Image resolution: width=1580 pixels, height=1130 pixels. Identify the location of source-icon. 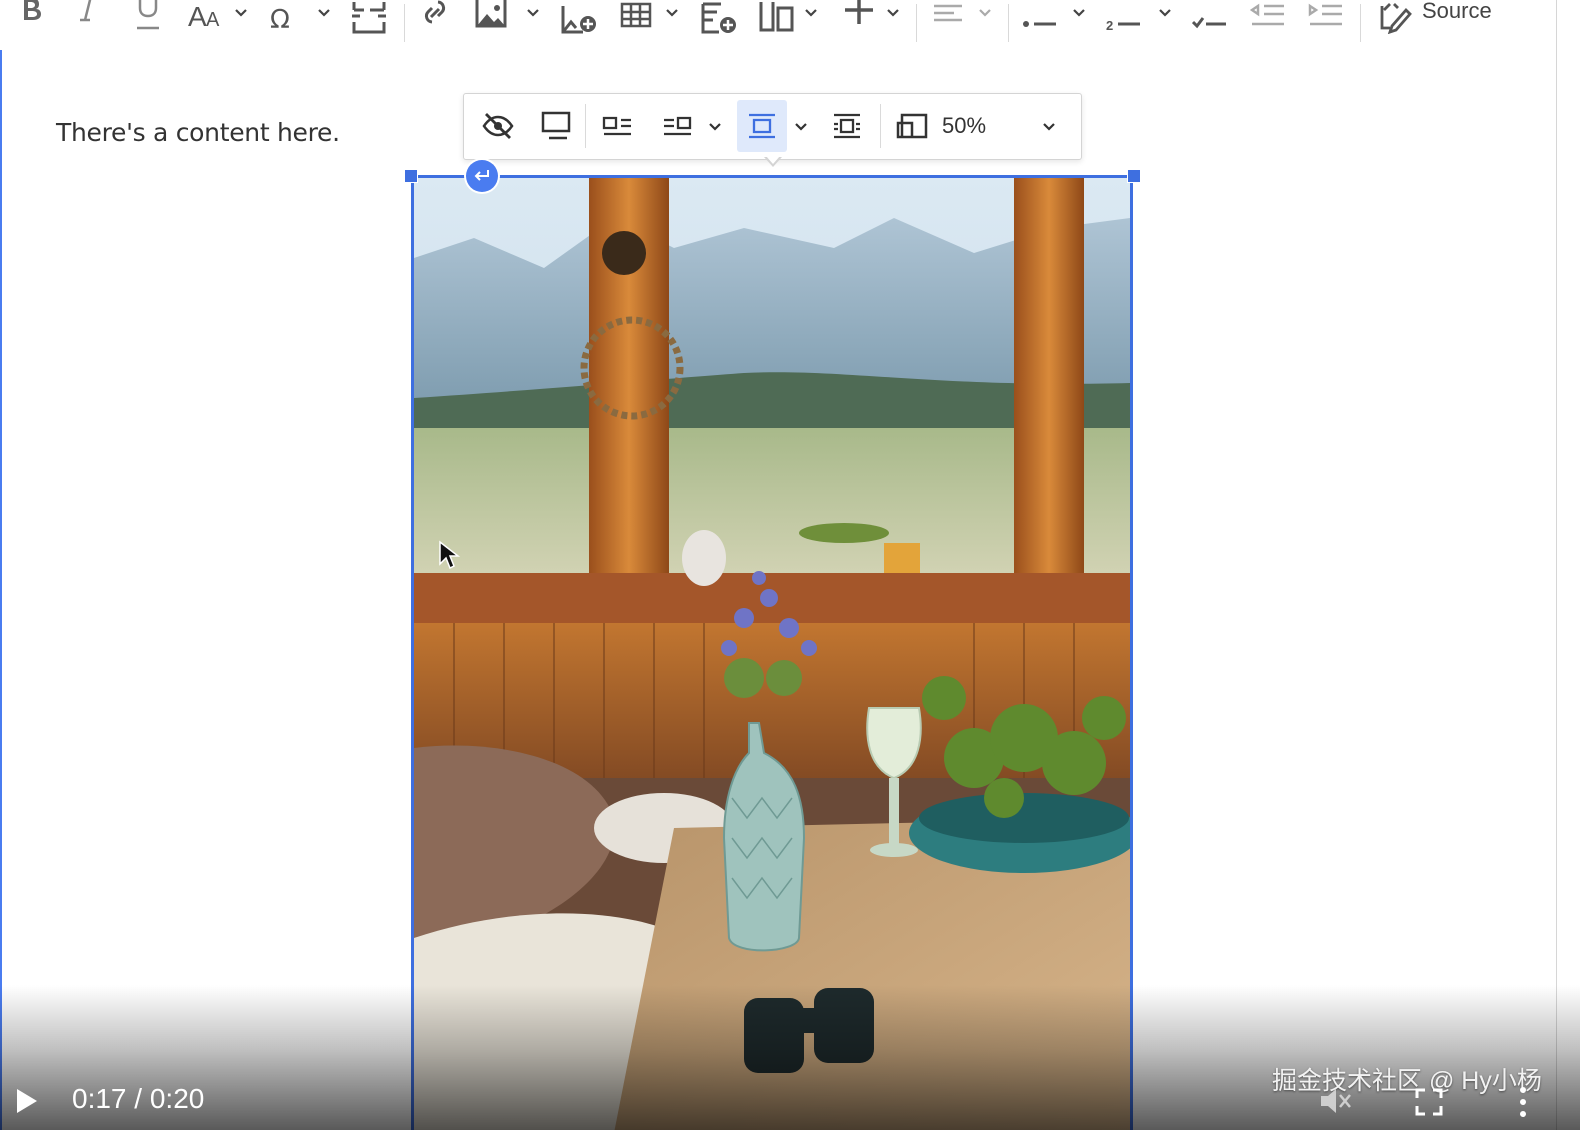
(1396, 18).